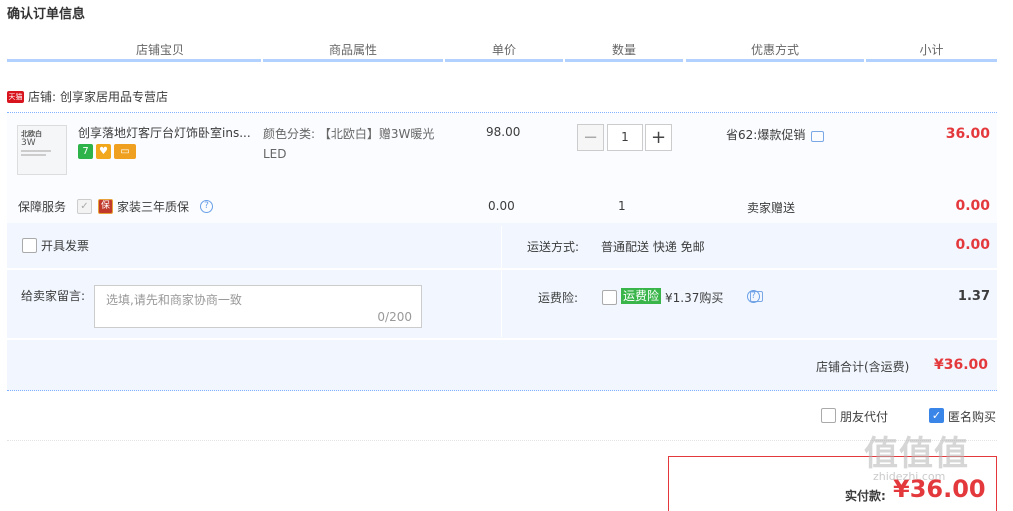 The height and width of the screenshot is (511, 1013). What do you see at coordinates (972, 417) in the screenshot?
I see `anonymous-label: 匿名购买` at bounding box center [972, 417].